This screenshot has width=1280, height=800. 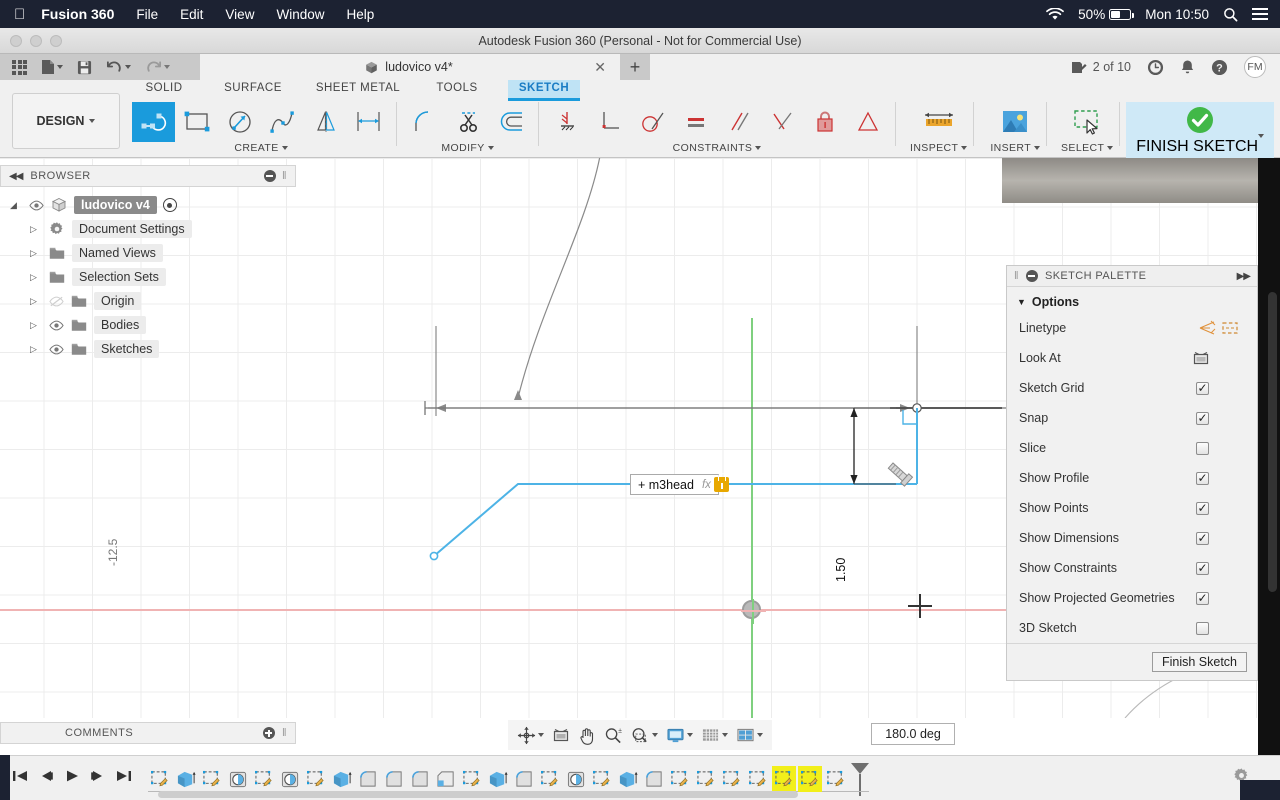 I want to click on insert-image-tool, so click(x=1015, y=122).